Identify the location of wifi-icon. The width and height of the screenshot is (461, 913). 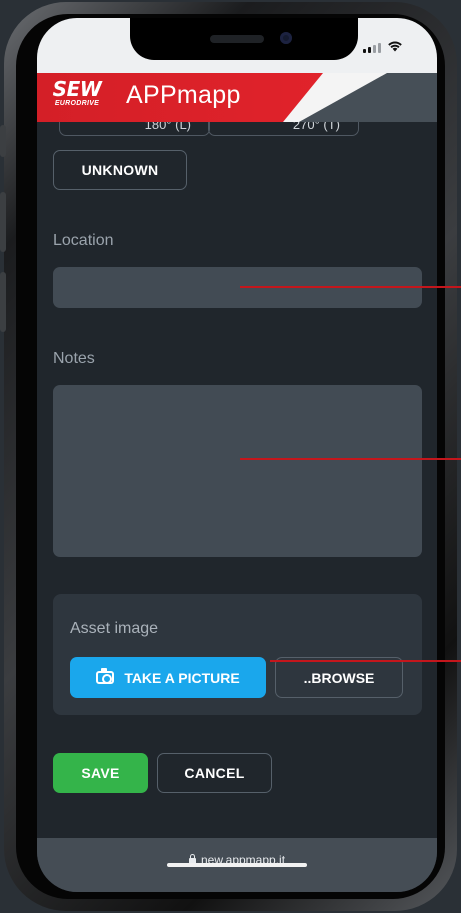
(395, 46).